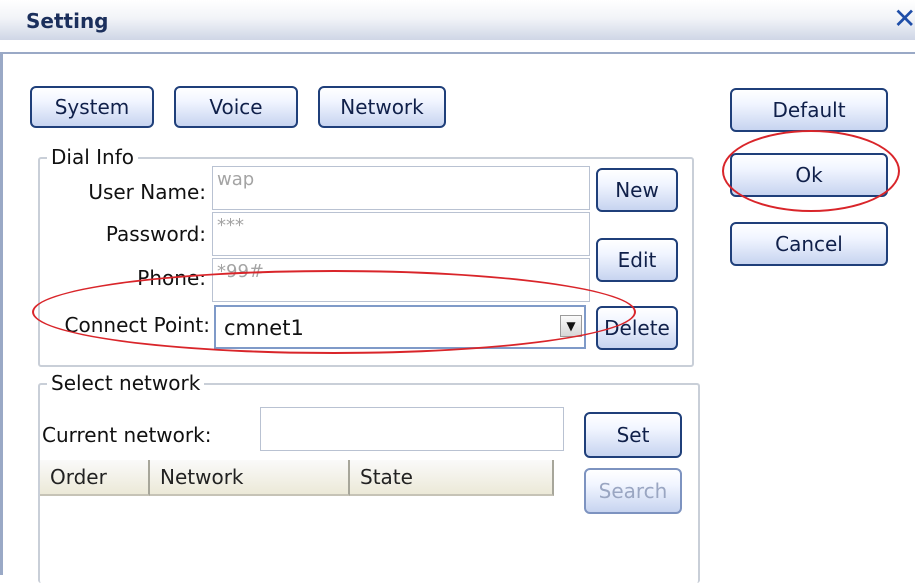  Describe the element at coordinates (457, 20) in the screenshot. I see `title-bar: Setting ✕` at that location.